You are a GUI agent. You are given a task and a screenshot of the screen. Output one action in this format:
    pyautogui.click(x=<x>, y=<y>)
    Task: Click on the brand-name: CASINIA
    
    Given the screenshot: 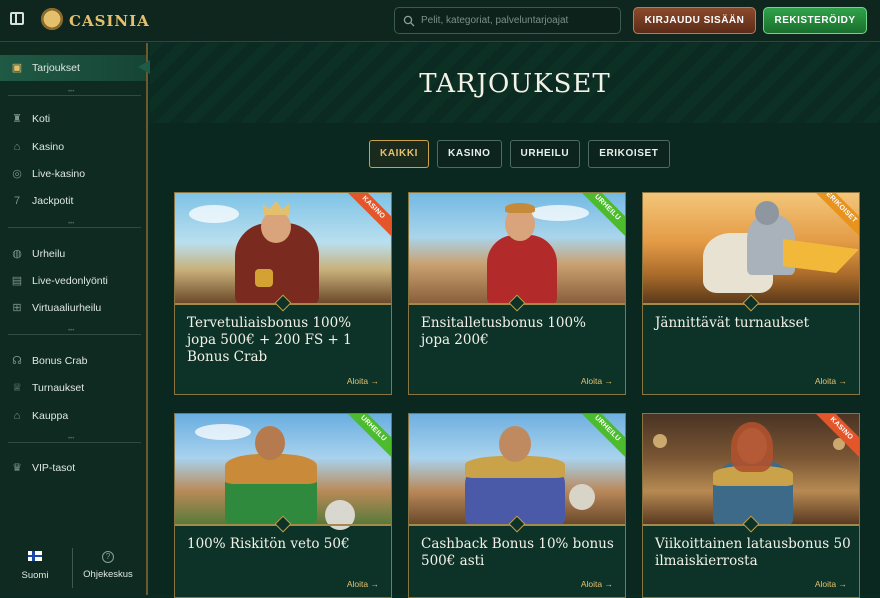 What is the action you would take?
    pyautogui.click(x=109, y=21)
    